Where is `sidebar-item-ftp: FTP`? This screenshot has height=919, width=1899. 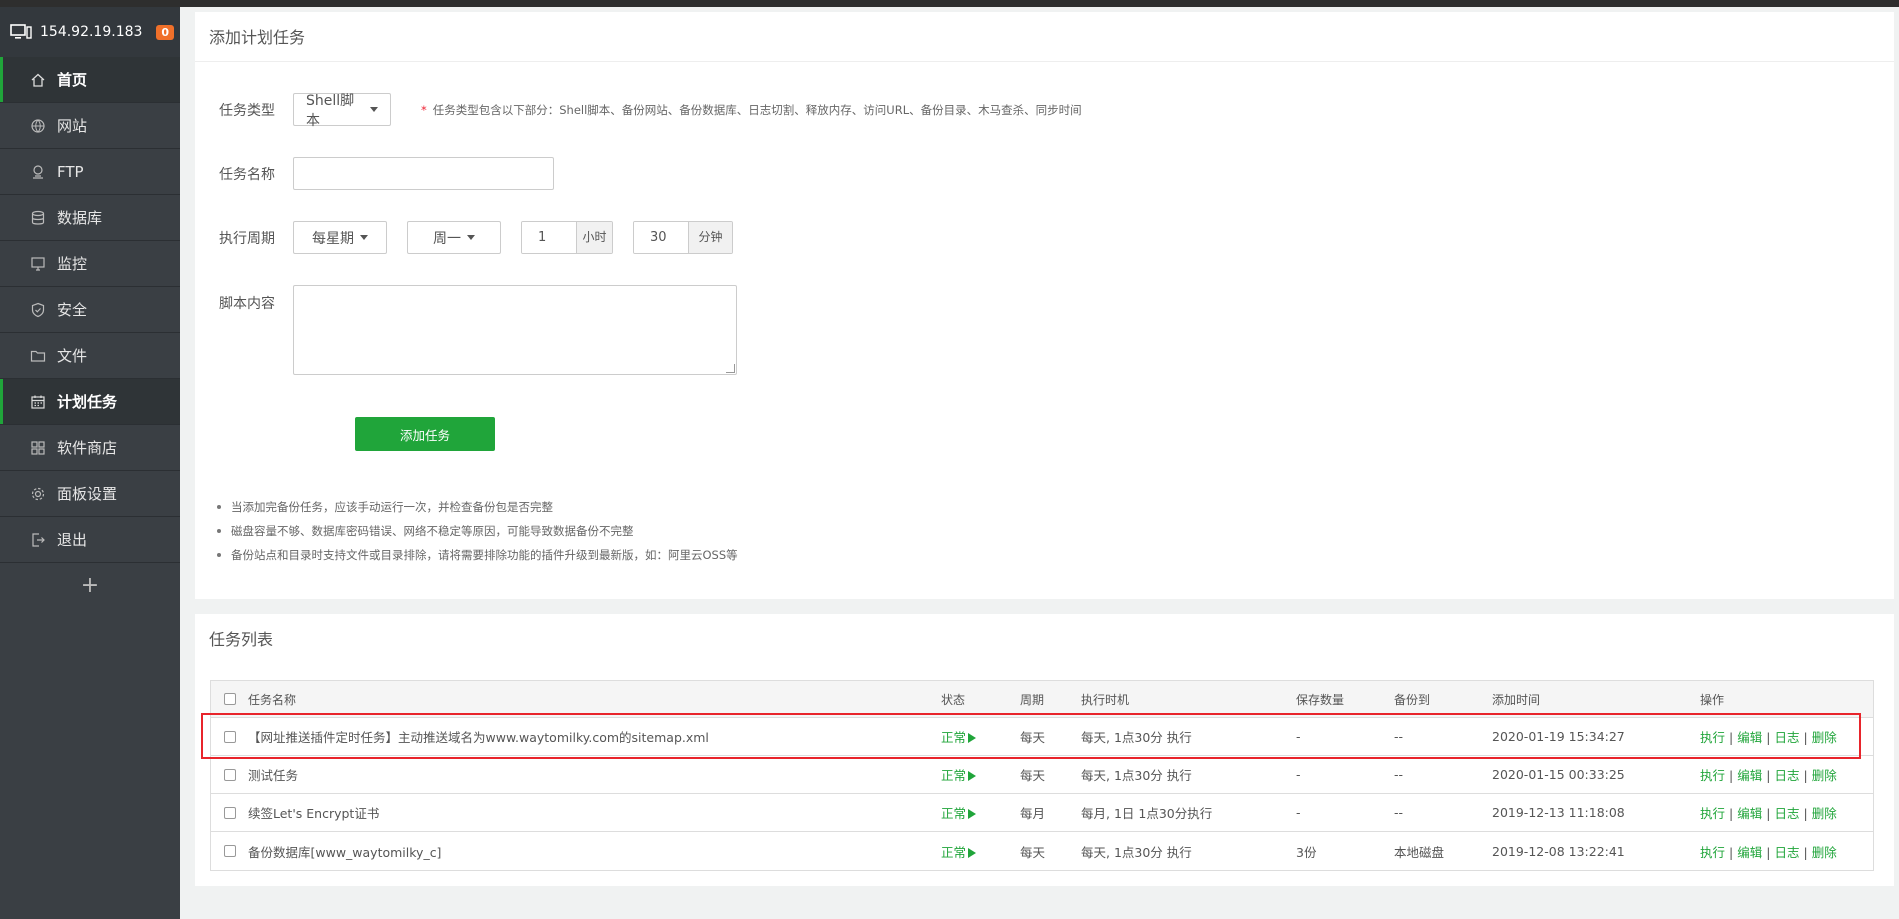
sidebar-item-ftp: FTP is located at coordinates (90, 171).